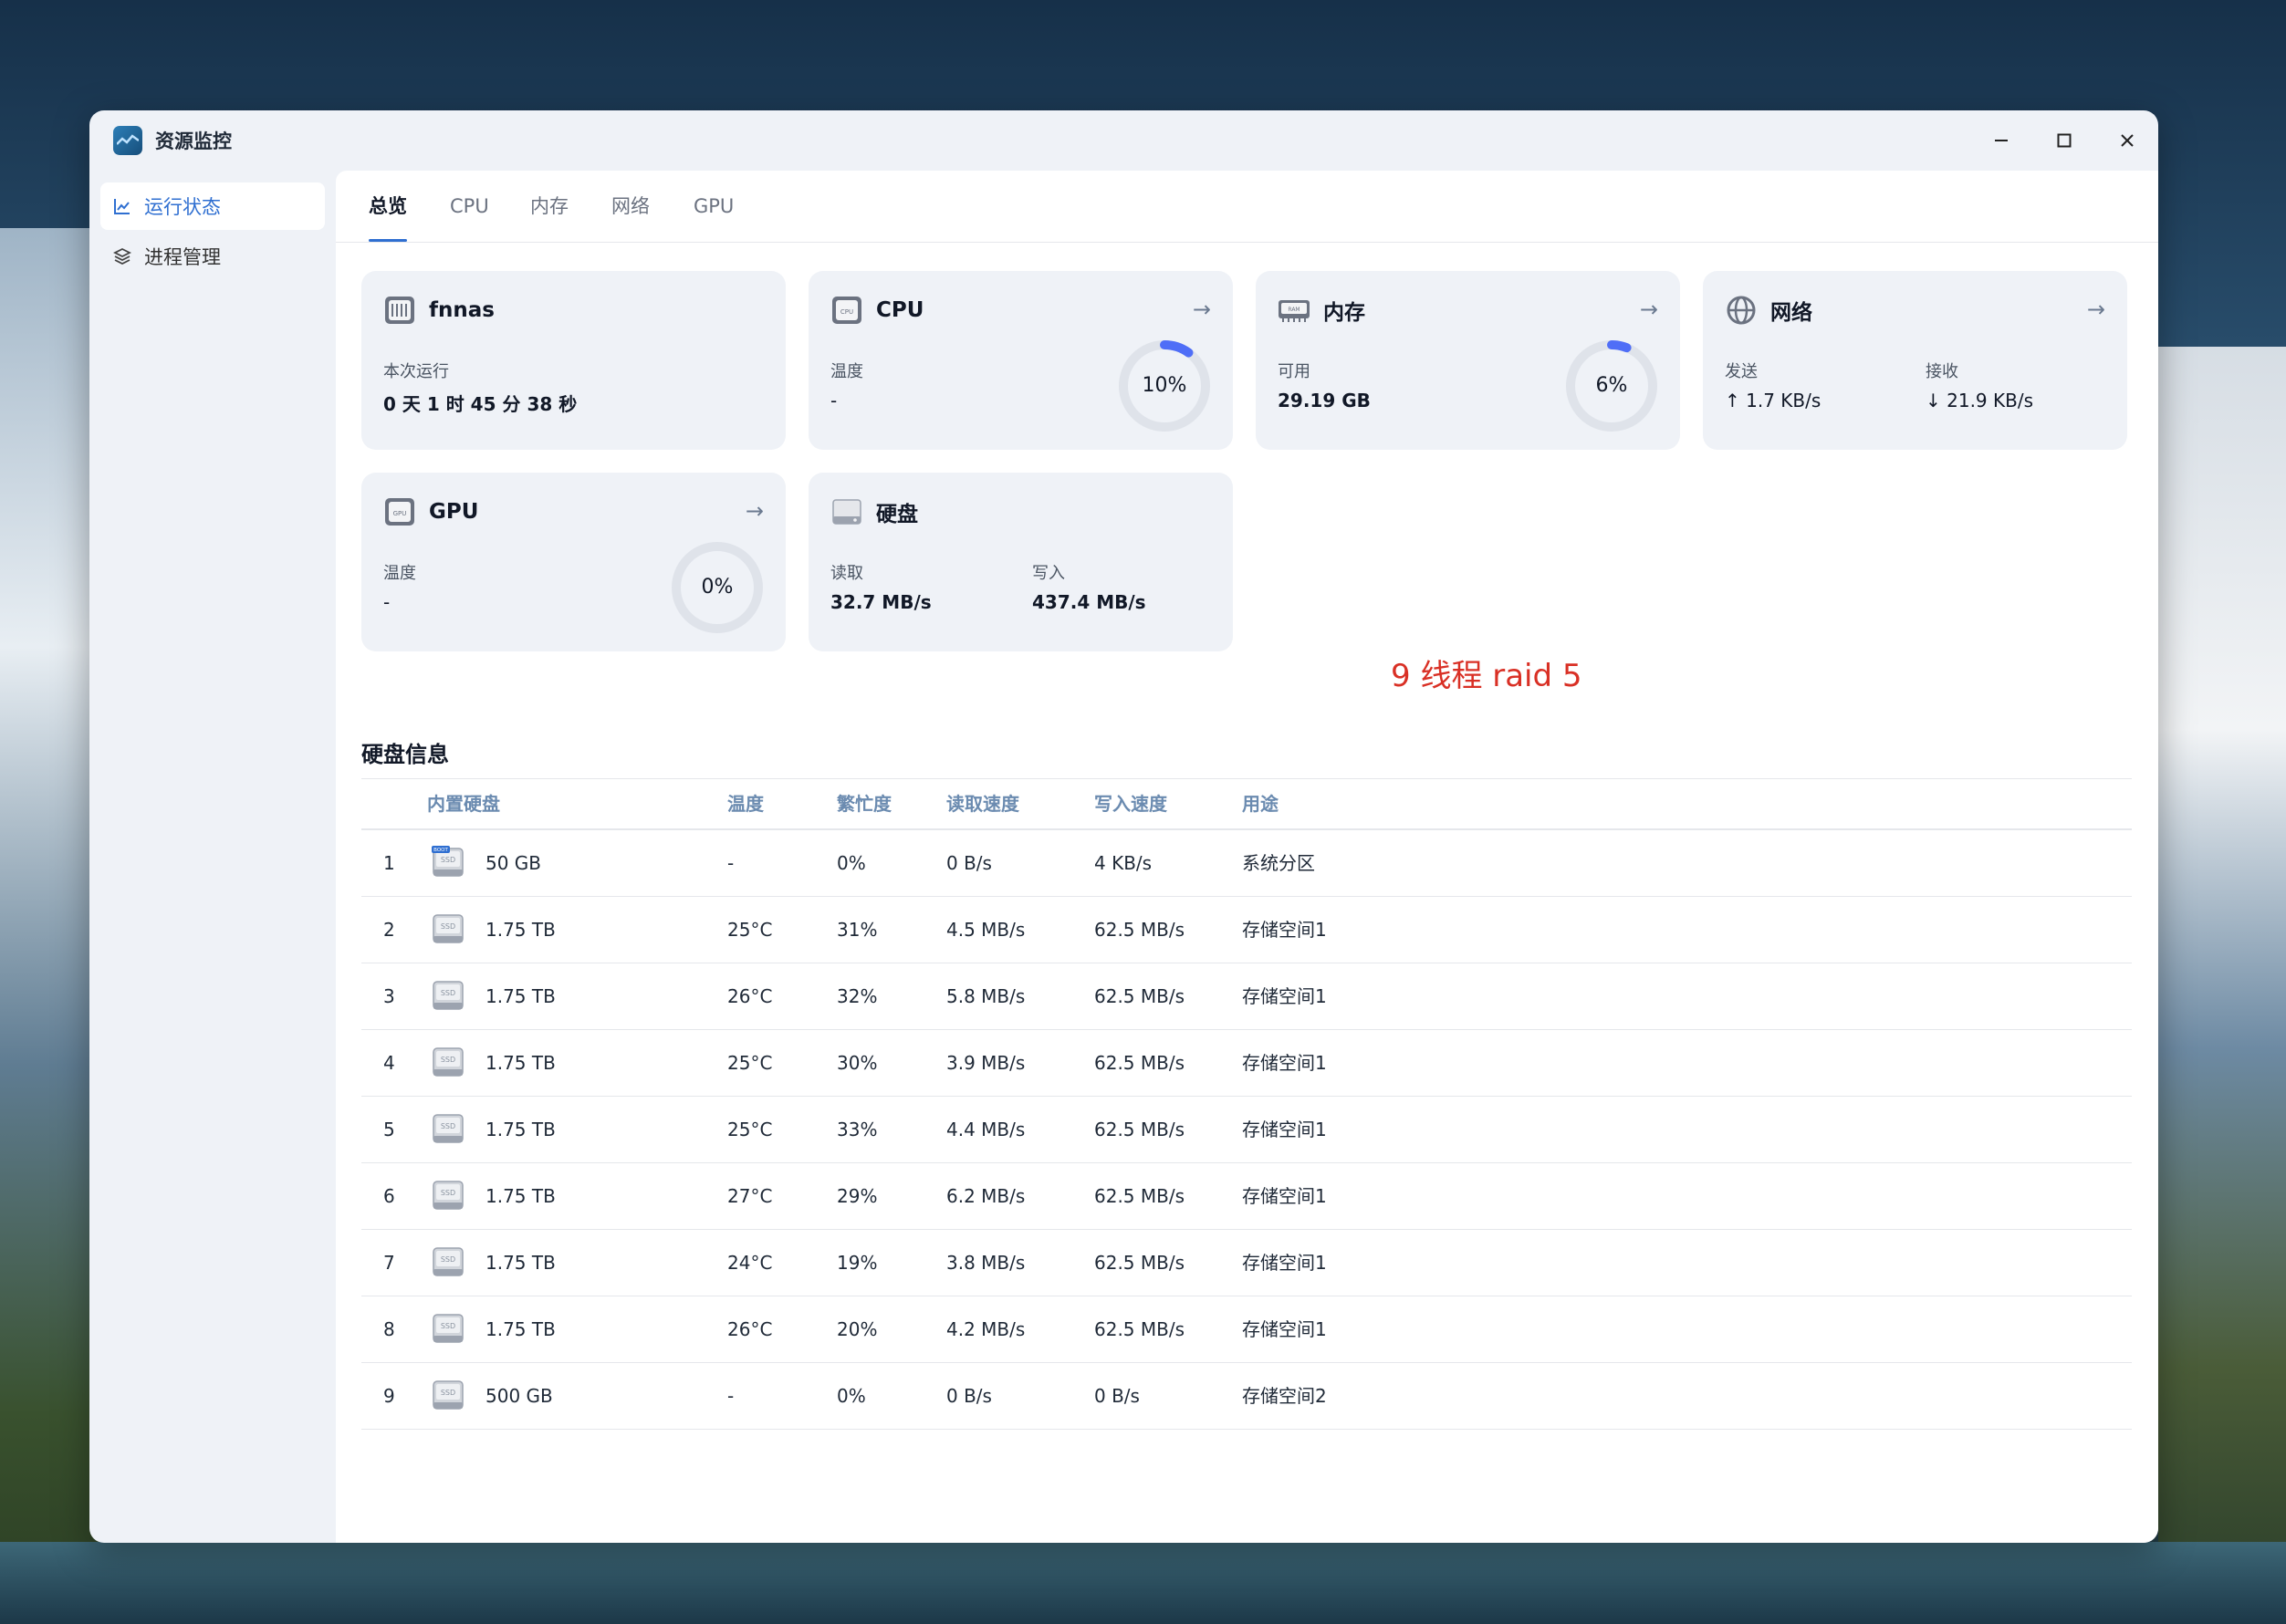 This screenshot has width=2286, height=1624. What do you see at coordinates (389, 863) in the screenshot?
I see `row-number: 1` at bounding box center [389, 863].